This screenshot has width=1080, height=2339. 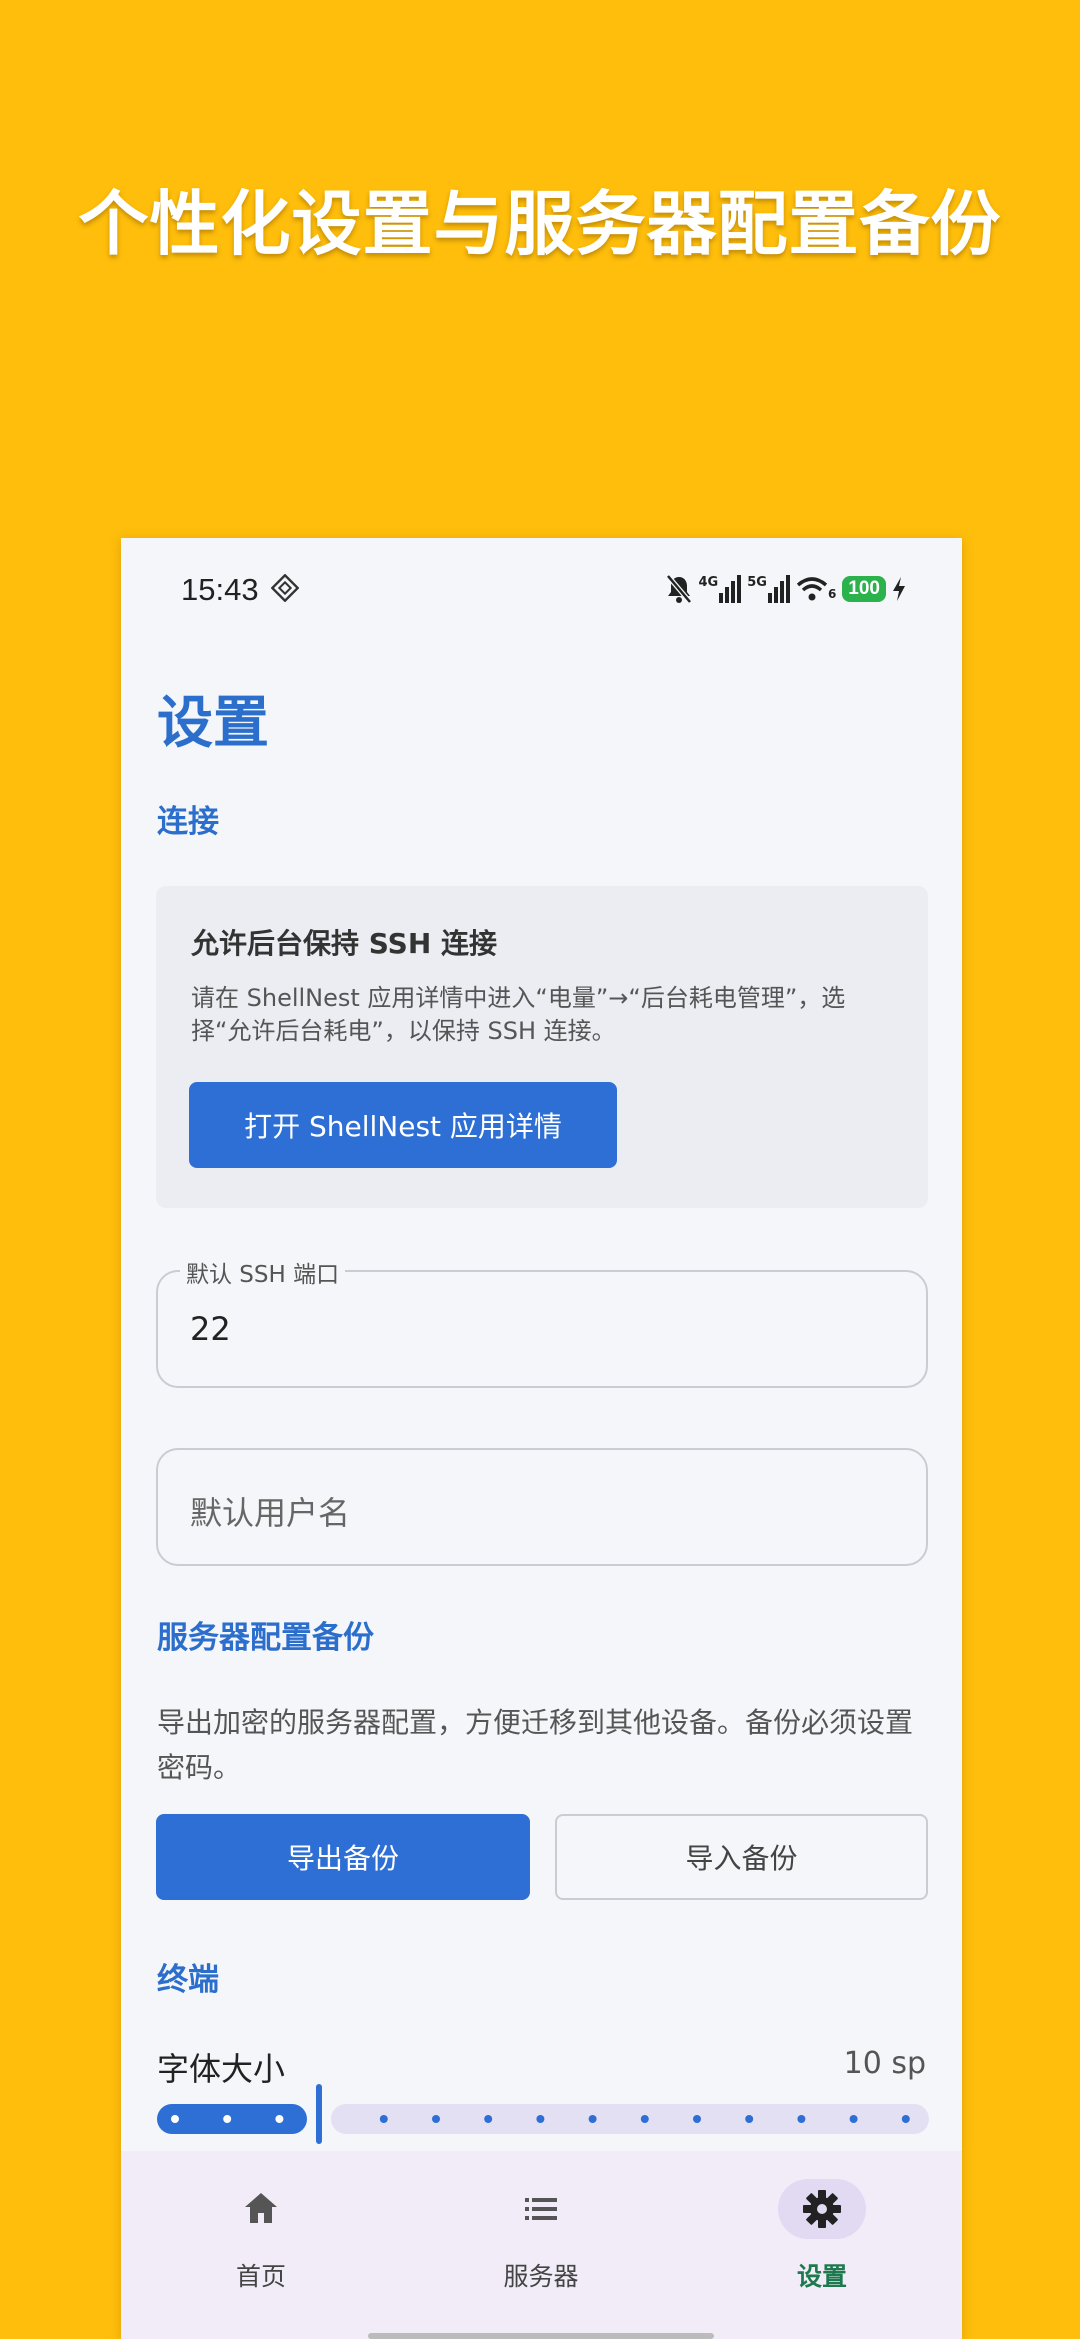 I want to click on home-icon-wrap, so click(x=261, y=2209).